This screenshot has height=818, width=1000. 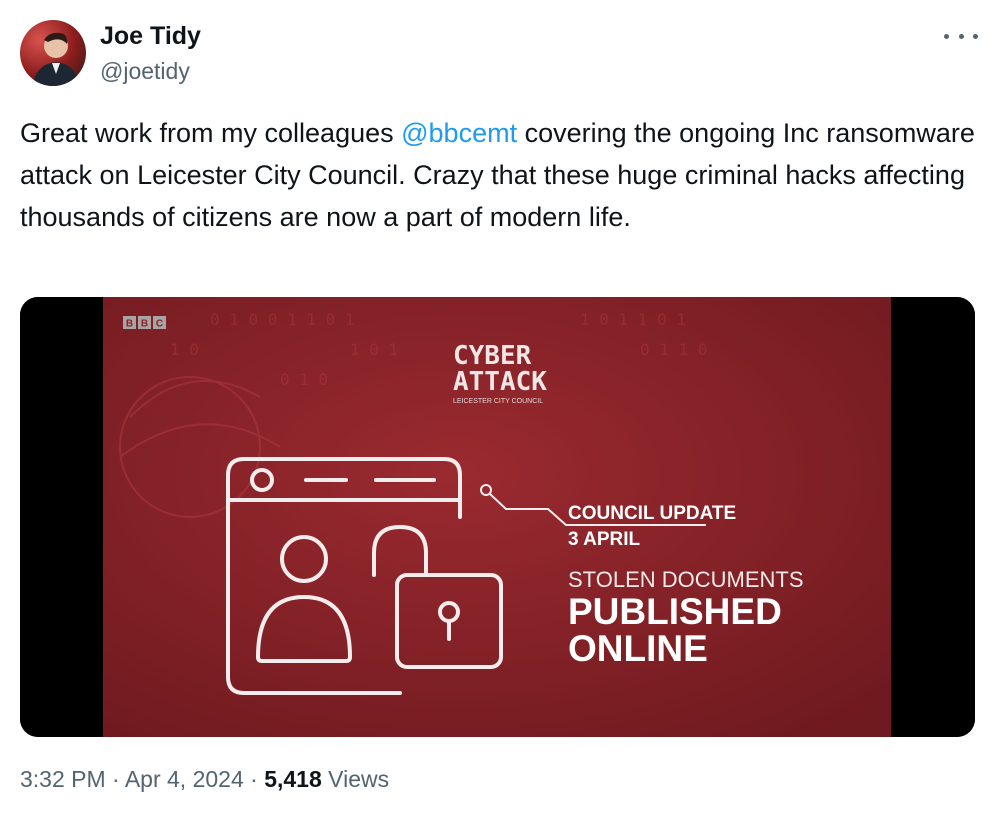 I want to click on more-options-icon, so click(x=961, y=36).